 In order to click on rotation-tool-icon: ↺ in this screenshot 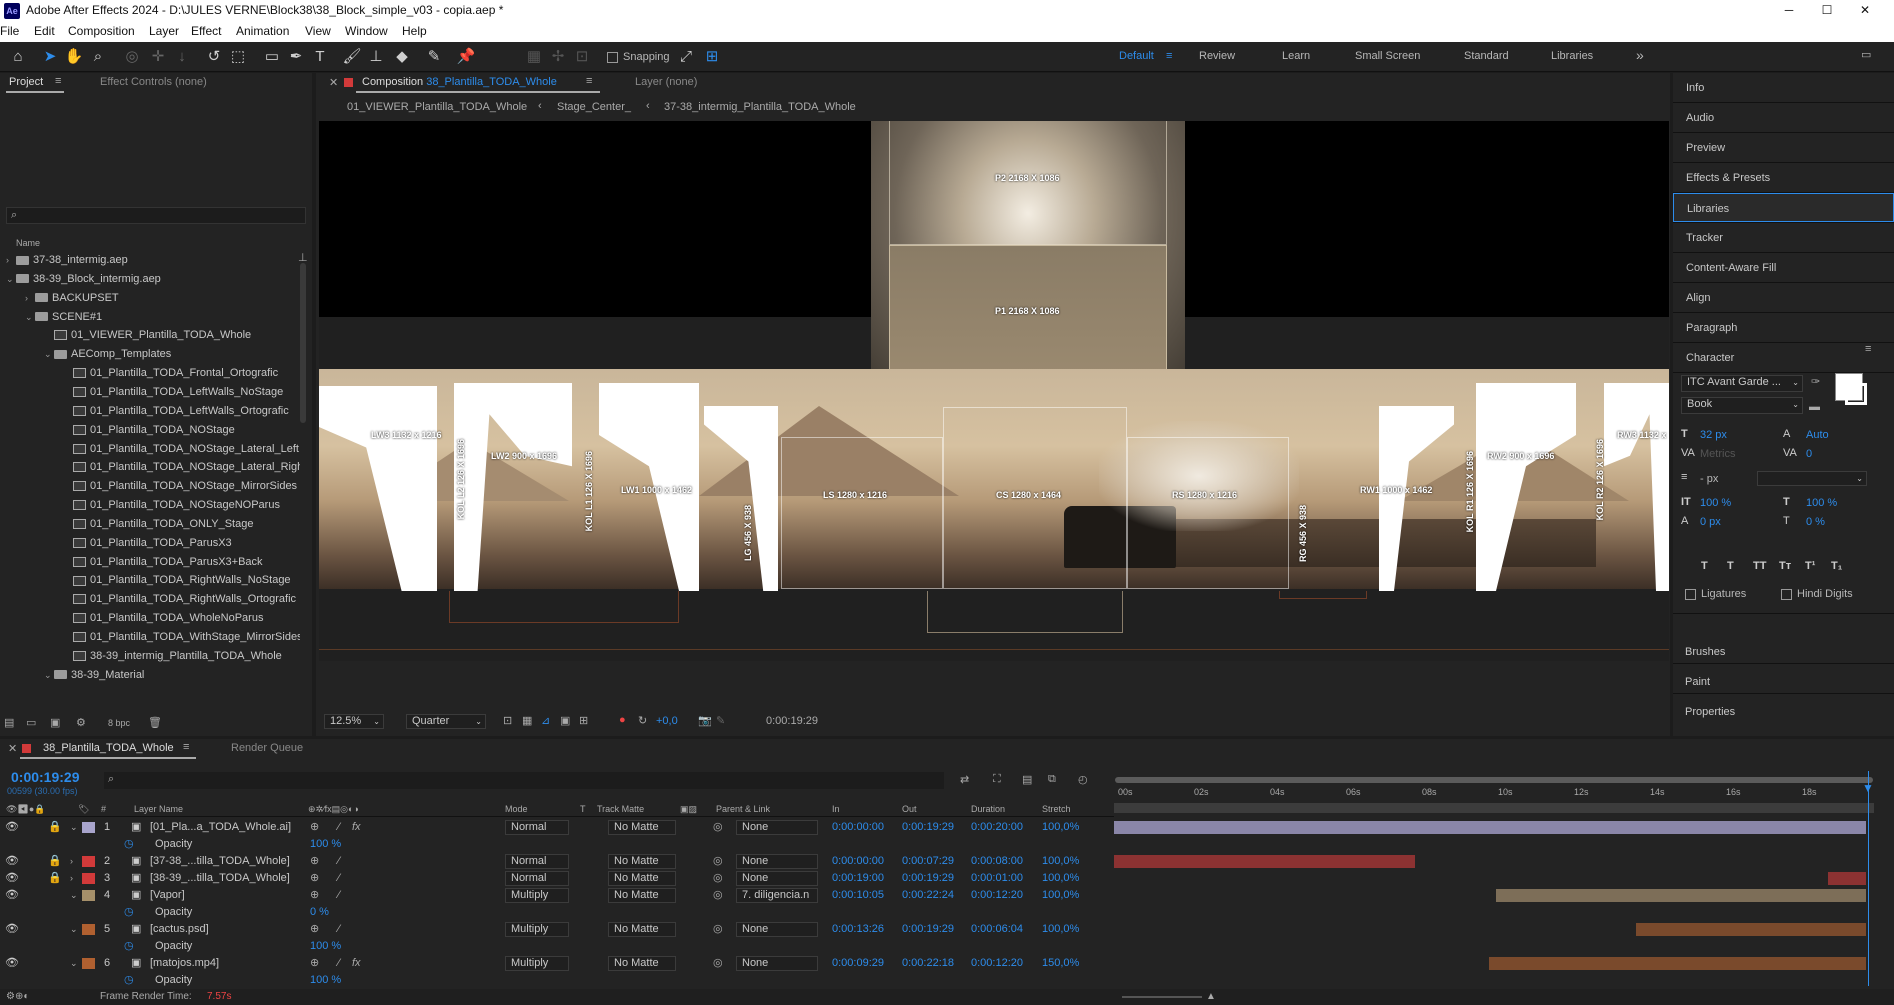, I will do `click(214, 57)`.